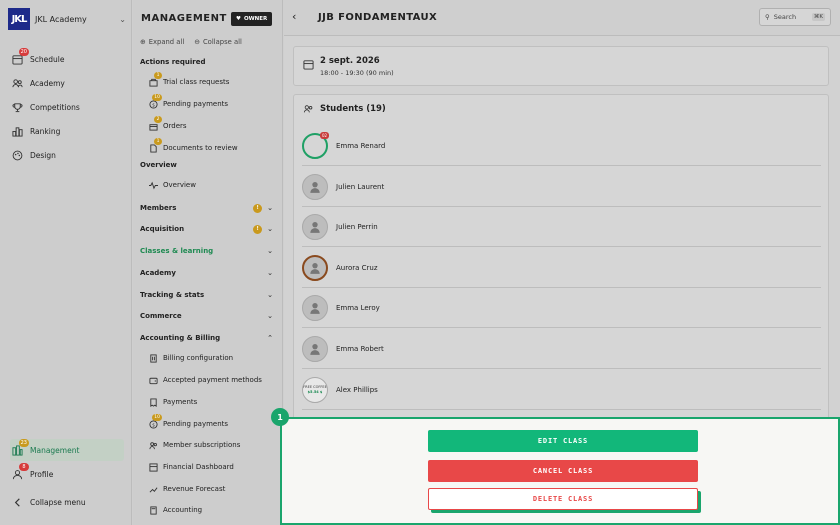 This screenshot has width=840, height=525. Describe the element at coordinates (212, 510) in the screenshot. I see `accounting: Accounting` at that location.